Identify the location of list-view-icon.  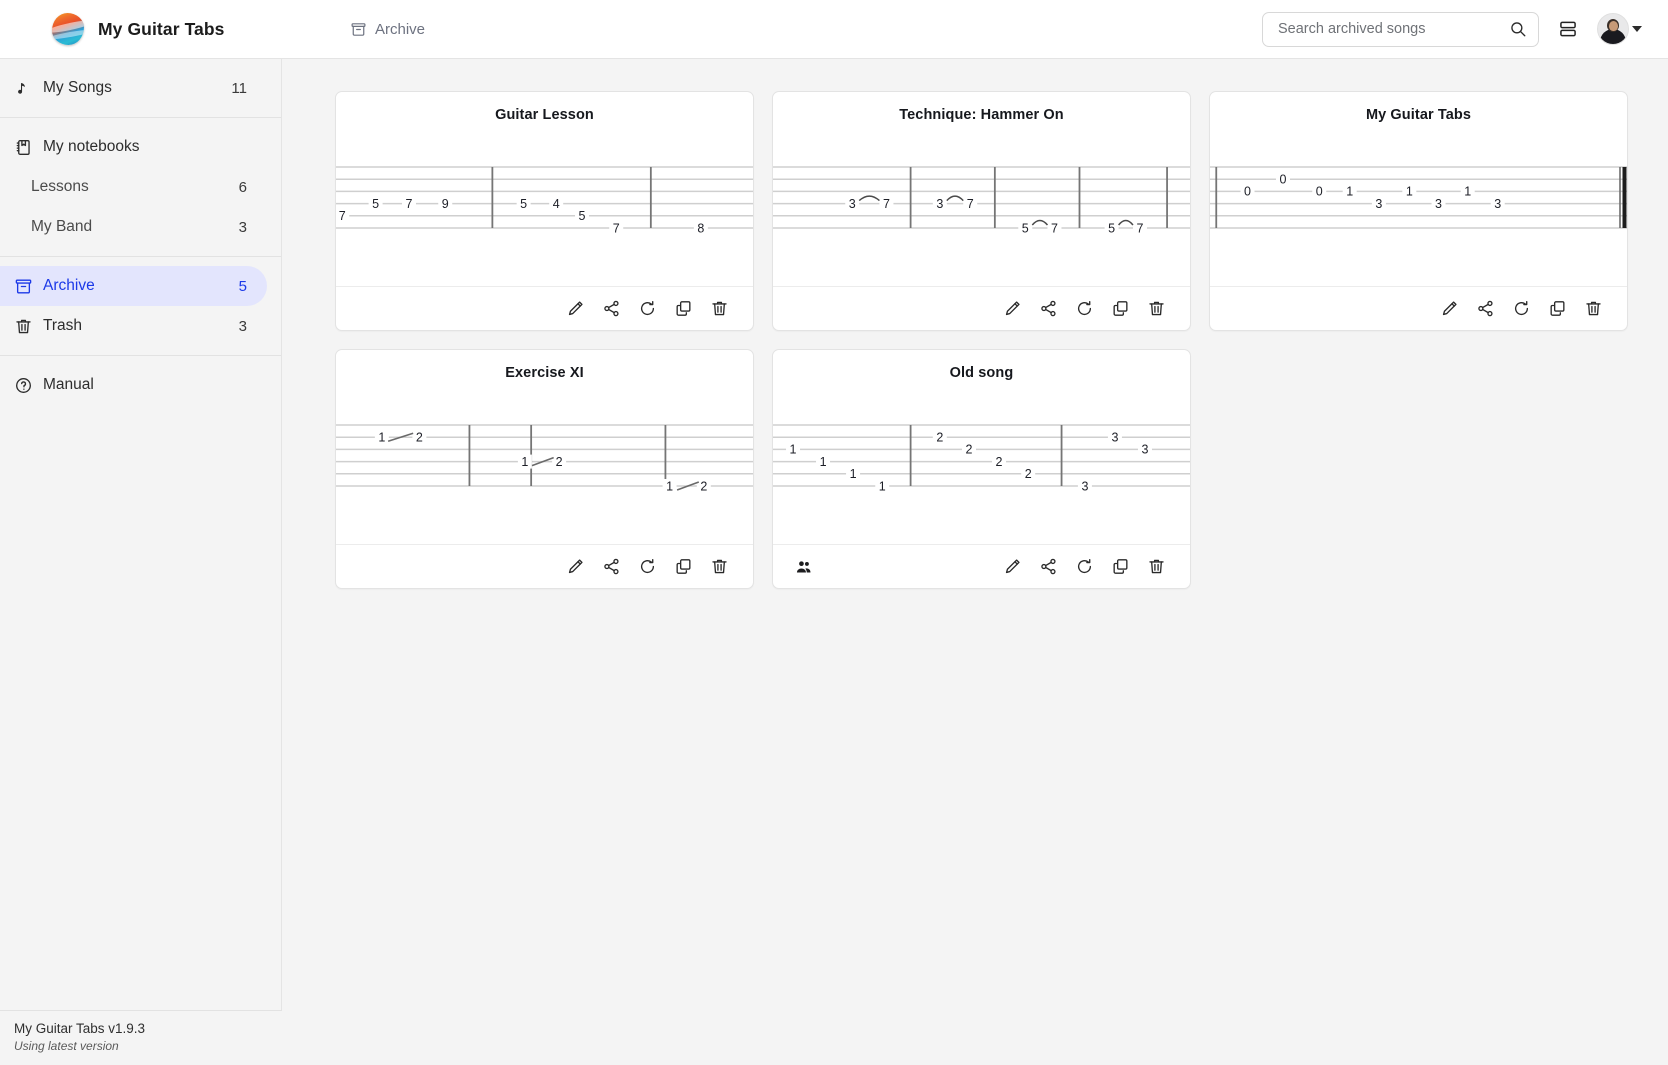
(1568, 29).